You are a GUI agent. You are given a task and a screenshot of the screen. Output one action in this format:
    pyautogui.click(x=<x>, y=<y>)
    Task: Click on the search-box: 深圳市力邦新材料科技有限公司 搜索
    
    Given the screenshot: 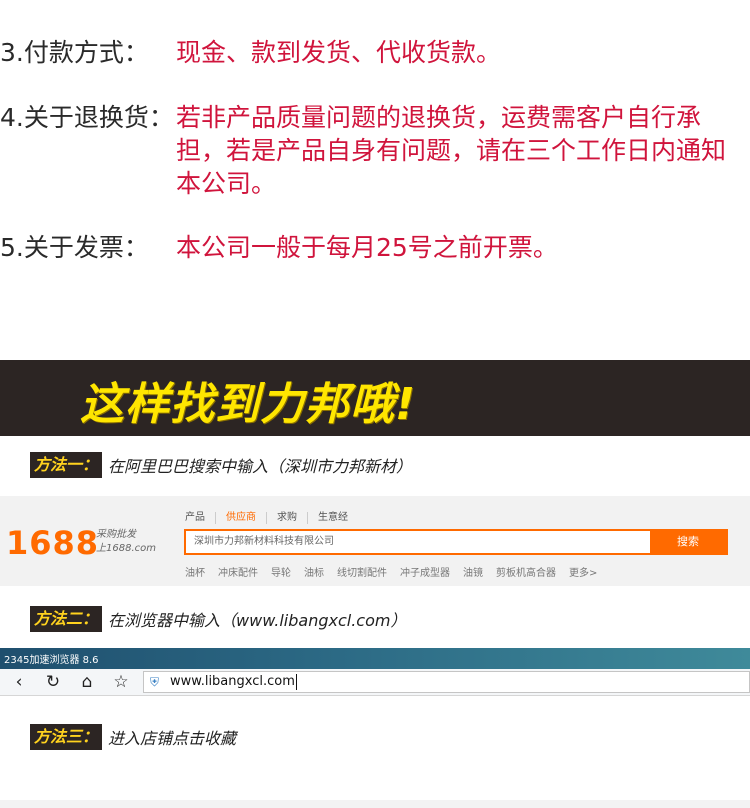 What is the action you would take?
    pyautogui.click(x=456, y=542)
    